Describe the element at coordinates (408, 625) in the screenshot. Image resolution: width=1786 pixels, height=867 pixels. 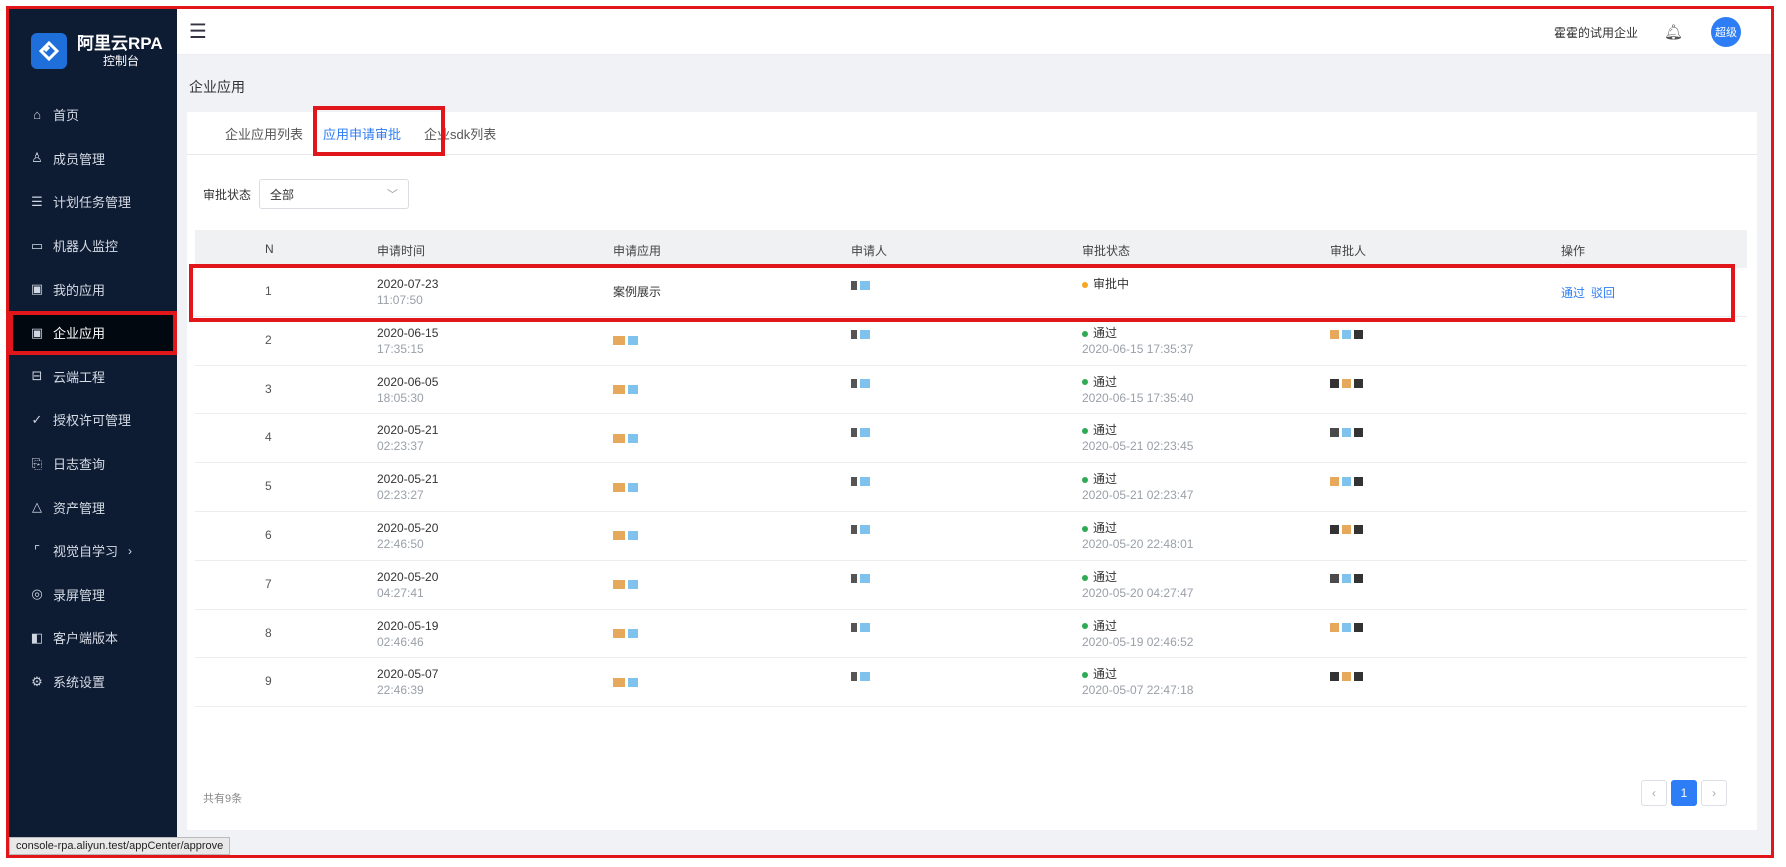
I see `apply-date: 2020-05-19` at that location.